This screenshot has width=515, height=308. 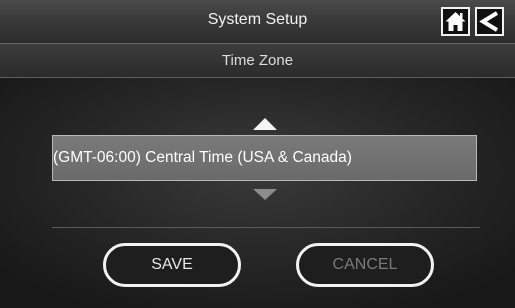 I want to click on arrow-down-icon, so click(x=265, y=194).